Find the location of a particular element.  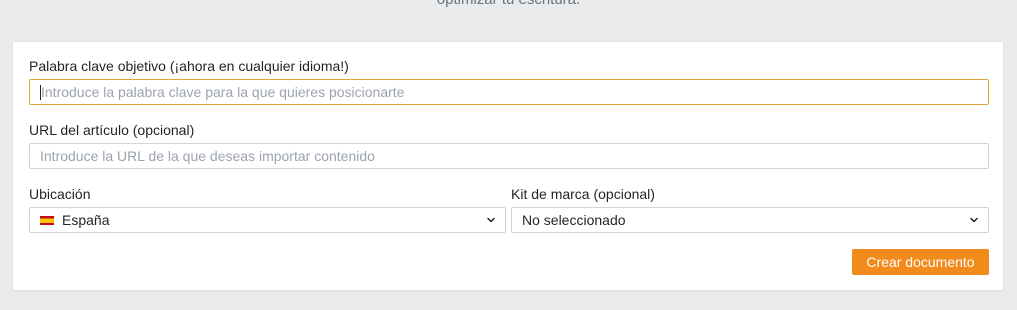

brand-kit-select: No seleccionado is located at coordinates (750, 220).